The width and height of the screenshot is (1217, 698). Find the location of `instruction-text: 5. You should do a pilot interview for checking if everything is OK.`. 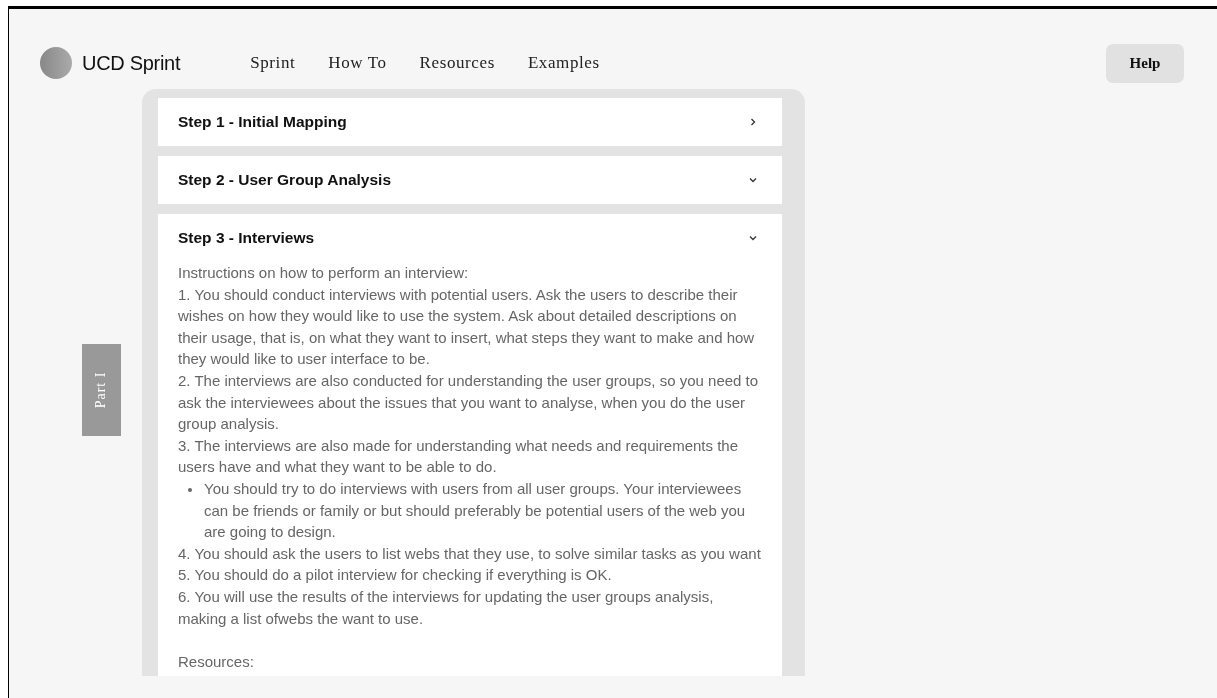

instruction-text: 5. You should do a pilot interview for checking if everything is OK. is located at coordinates (395, 575).